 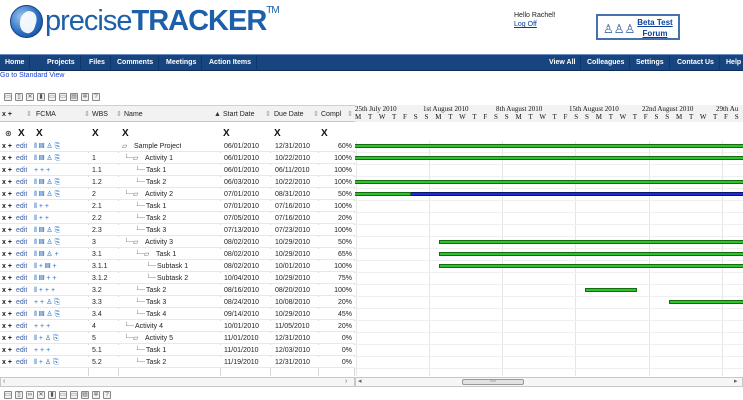 What do you see at coordinates (231, 63) in the screenshot?
I see `nav-action-items: Action Items` at bounding box center [231, 63].